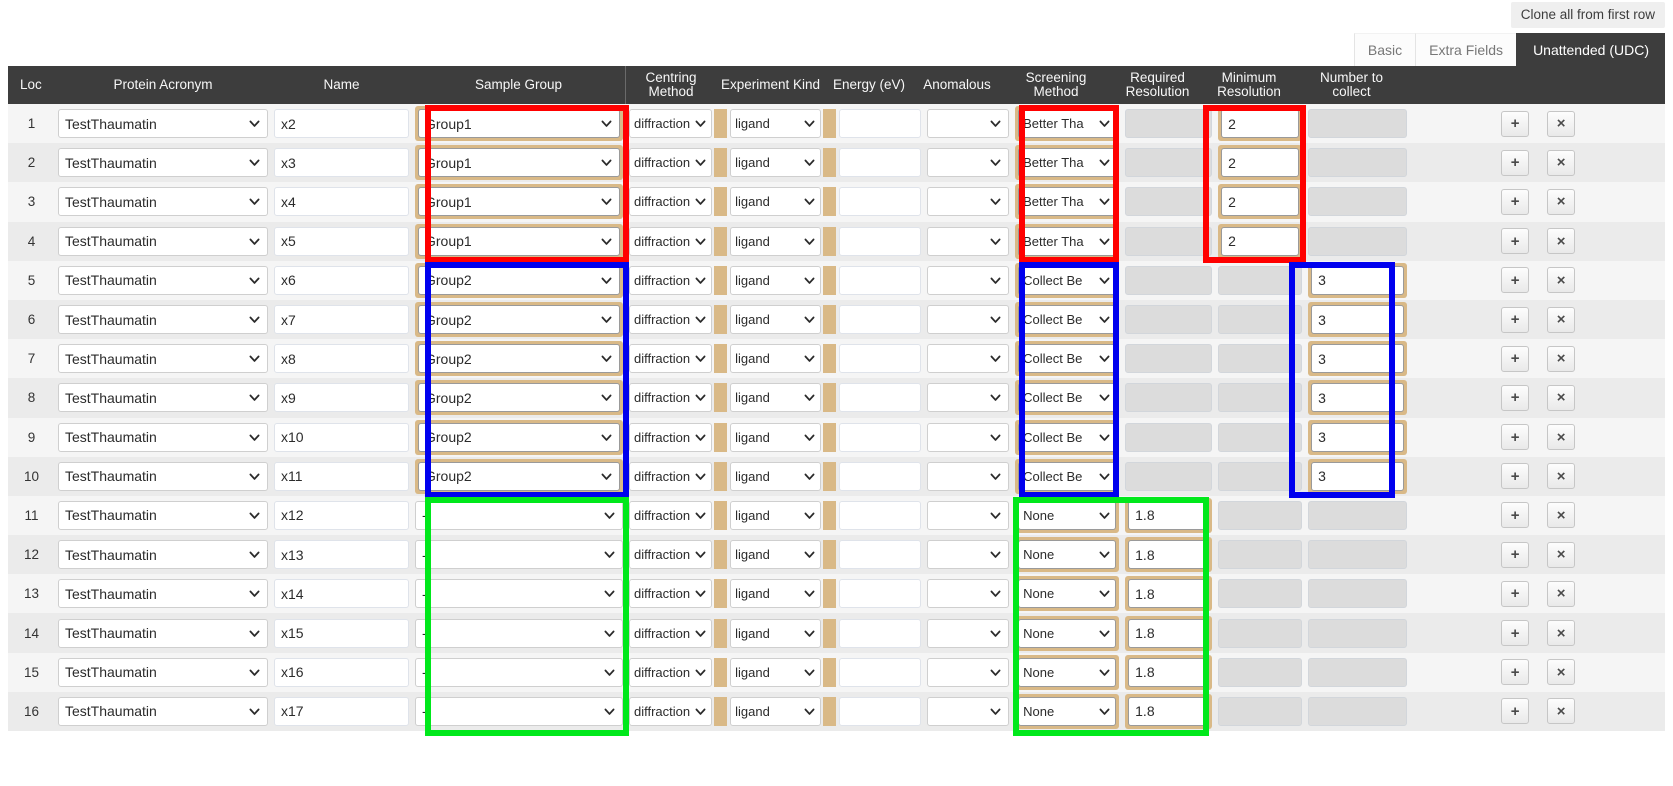 The height and width of the screenshot is (786, 1673). Describe the element at coordinates (341, 398) in the screenshot. I see `name-input: x9` at that location.